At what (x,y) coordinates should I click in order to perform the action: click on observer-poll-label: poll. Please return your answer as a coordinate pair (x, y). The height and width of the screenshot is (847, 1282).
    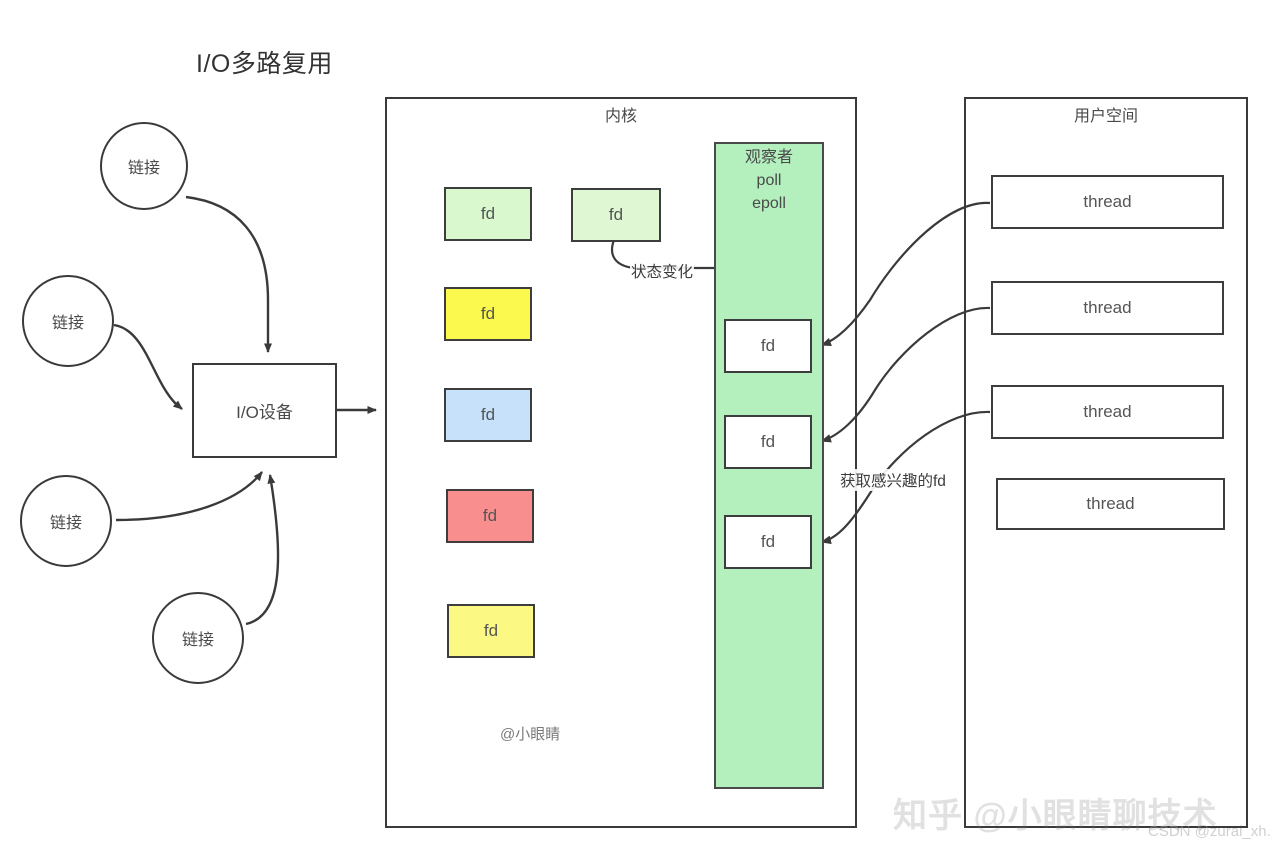
    Looking at the image, I should click on (769, 181).